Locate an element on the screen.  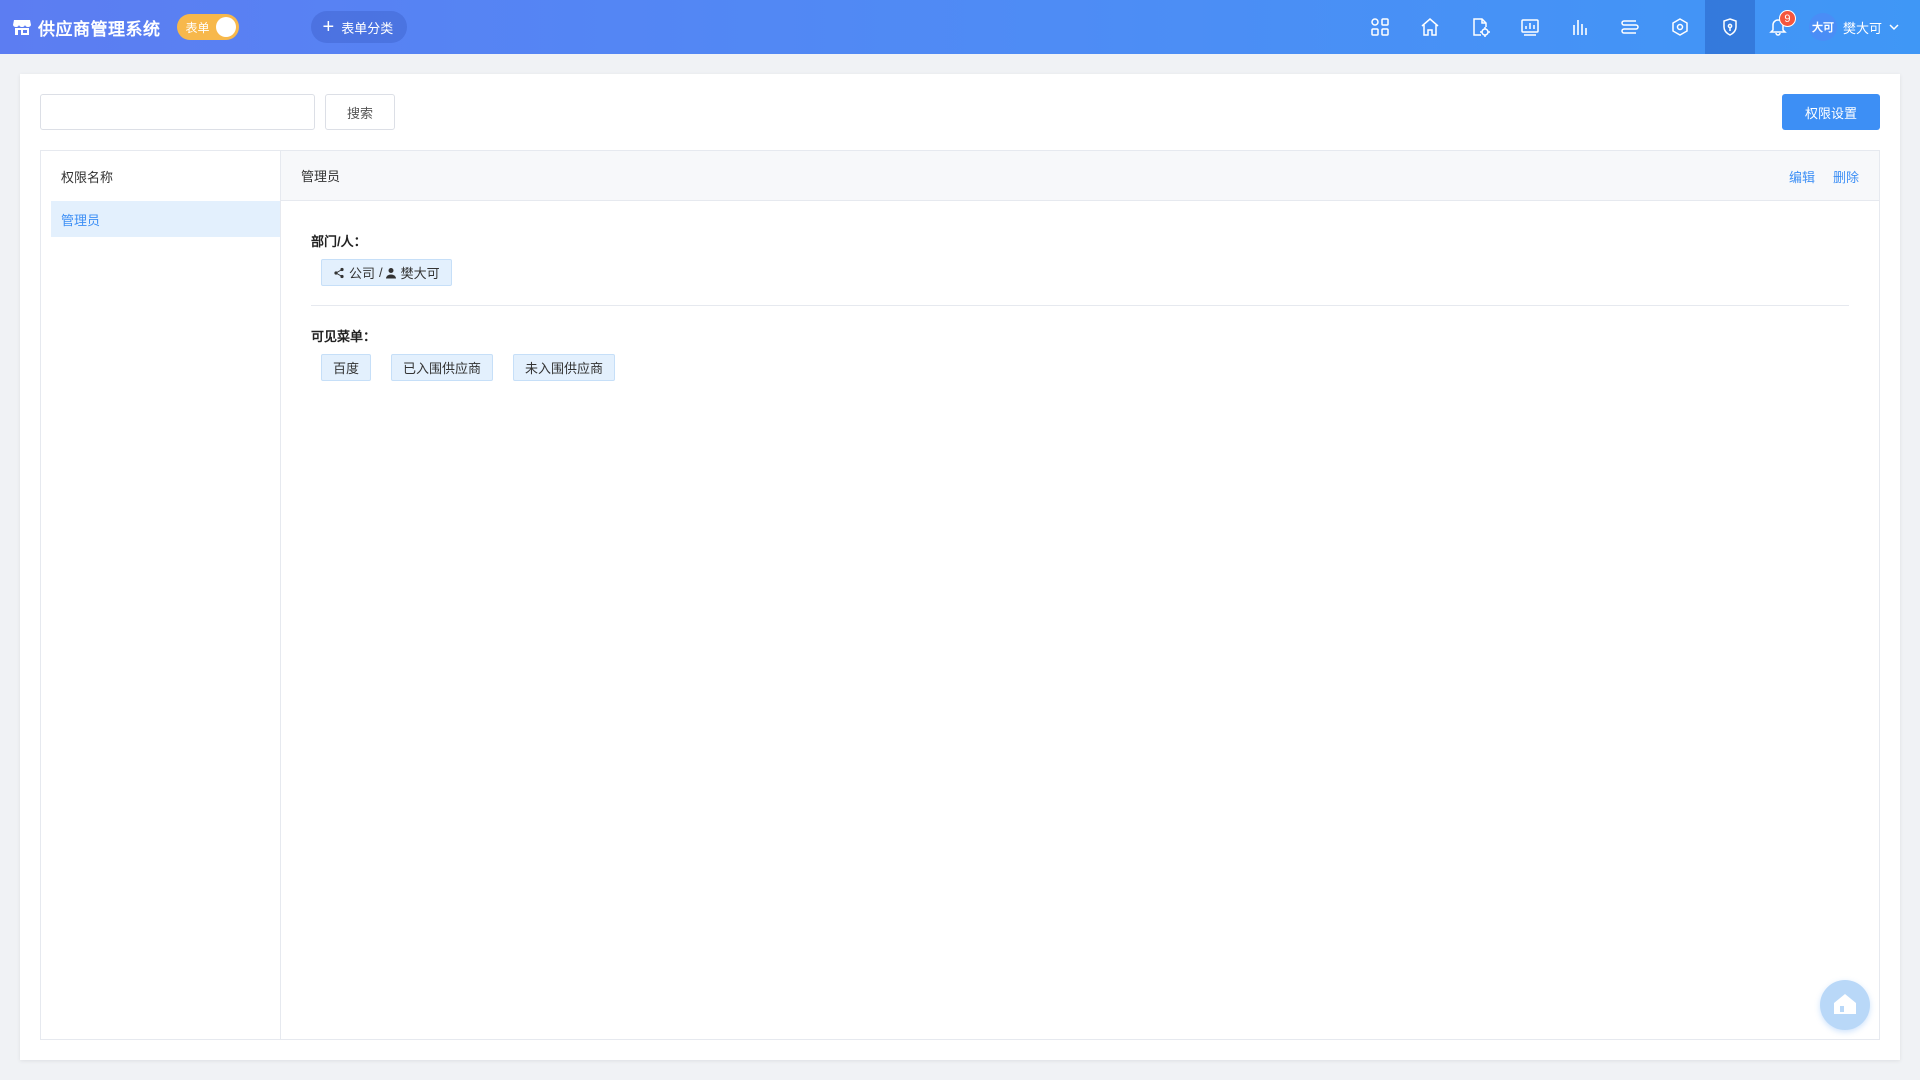
detail-actions: 编辑 删除 is located at coordinates (1815, 176).